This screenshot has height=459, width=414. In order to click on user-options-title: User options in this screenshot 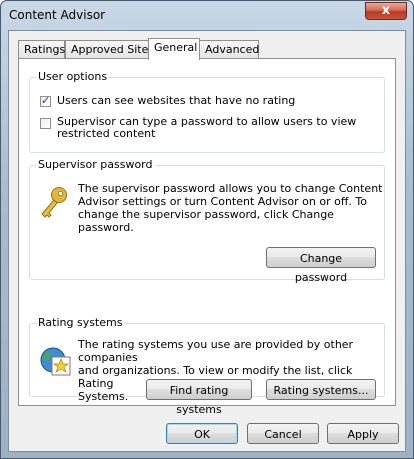, I will do `click(73, 76)`.